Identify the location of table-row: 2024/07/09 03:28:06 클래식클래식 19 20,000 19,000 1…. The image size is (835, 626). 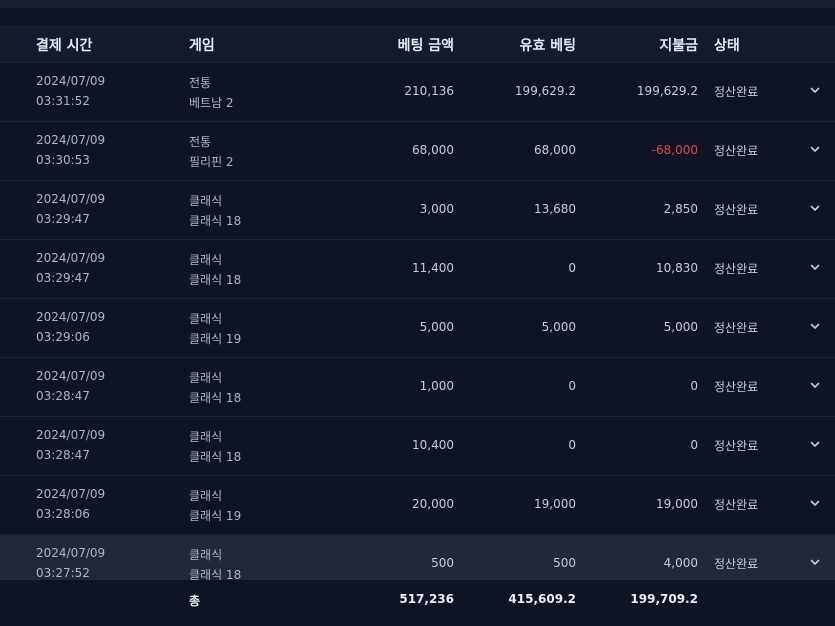
(417, 504).